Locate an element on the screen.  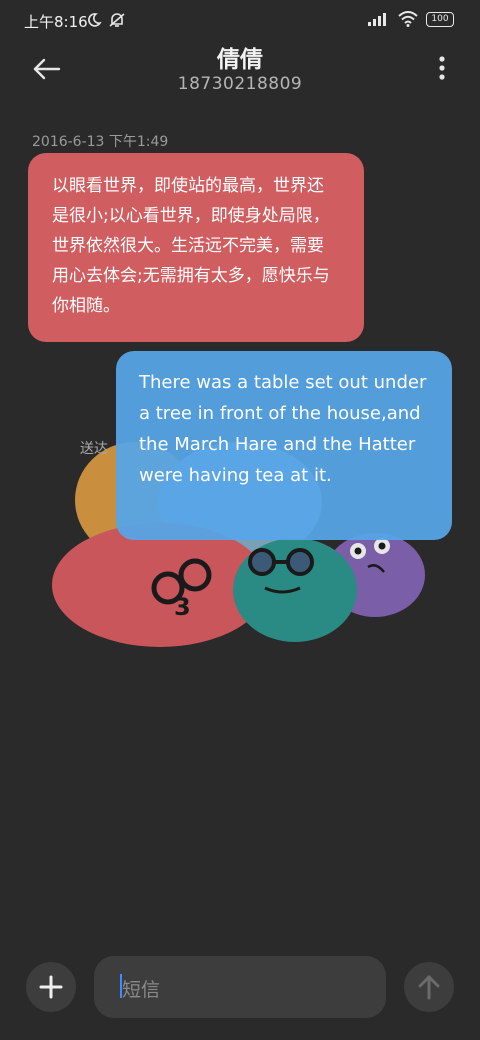
muted-bell-icon is located at coordinates (117, 20).